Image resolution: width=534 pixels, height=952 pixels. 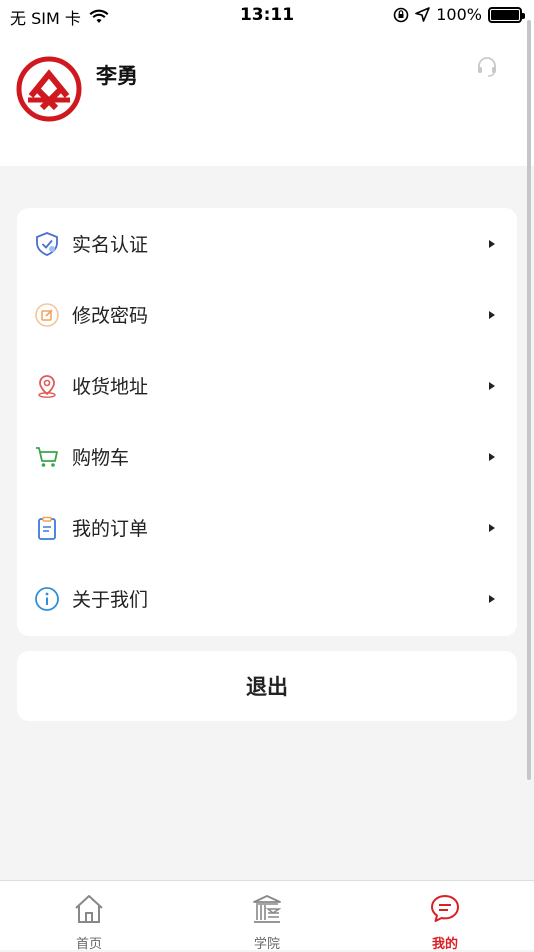 I want to click on status-right: 100%, so click(x=459, y=14).